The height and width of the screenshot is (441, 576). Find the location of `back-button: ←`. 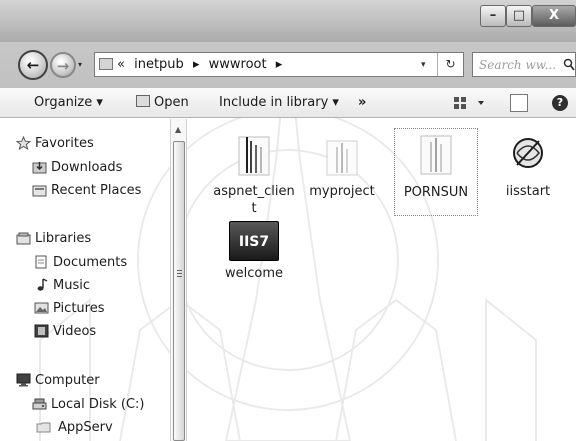

back-button: ← is located at coordinates (33, 65).